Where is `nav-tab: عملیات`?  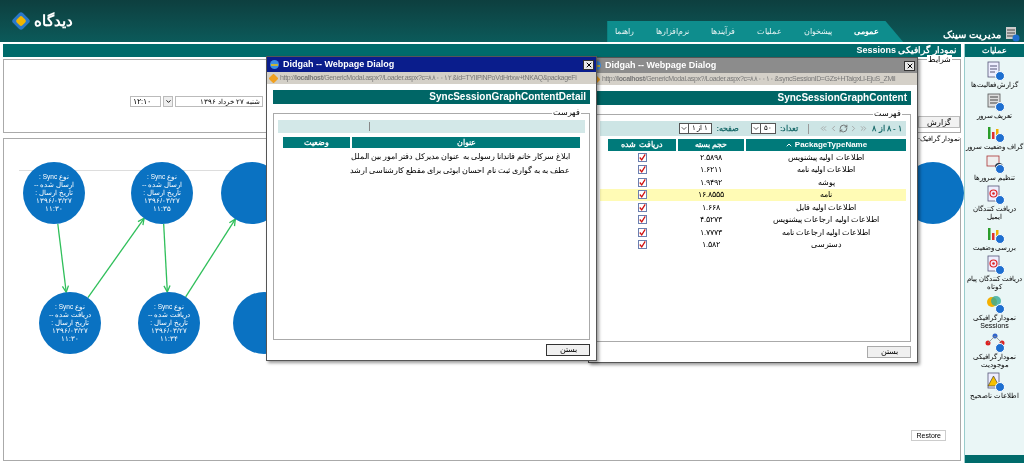 nav-tab: عملیات is located at coordinates (770, 31).